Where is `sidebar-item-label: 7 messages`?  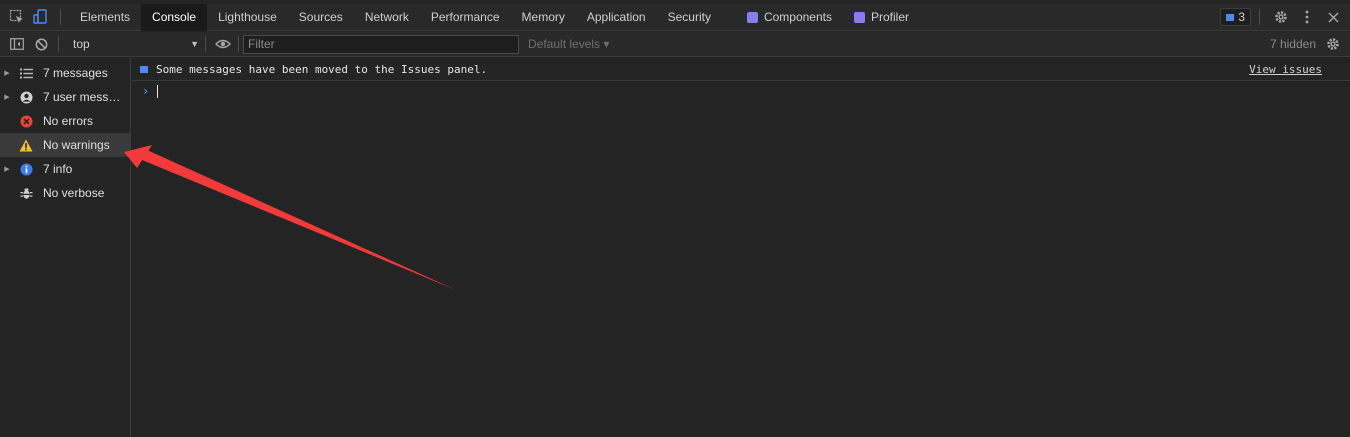
sidebar-item-label: 7 messages is located at coordinates (75, 73).